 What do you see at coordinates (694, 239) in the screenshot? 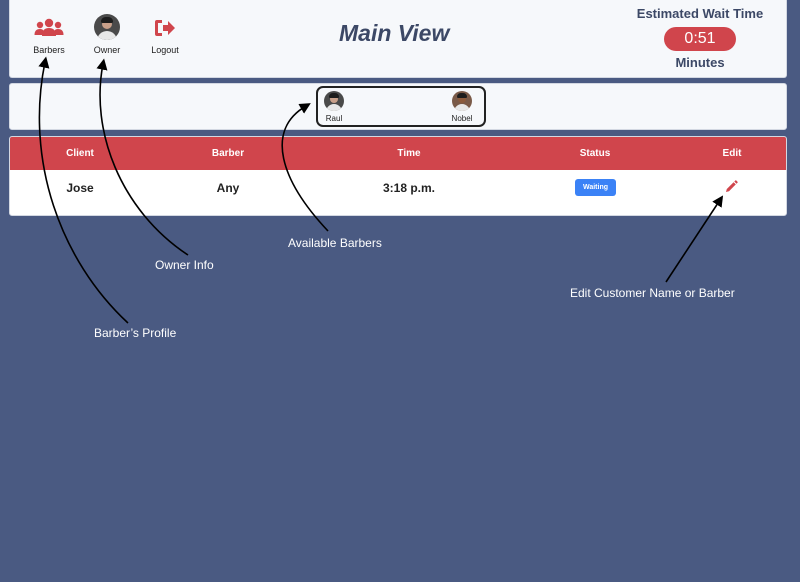
I see `arrow-edit` at bounding box center [694, 239].